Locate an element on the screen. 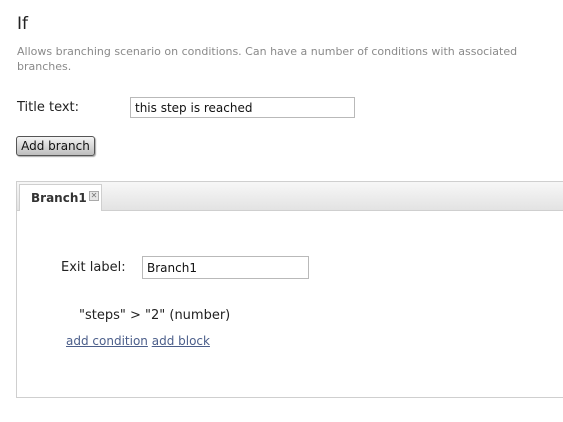 The image size is (563, 422). tab-branch1: Branch1 ✕ is located at coordinates (60, 197).